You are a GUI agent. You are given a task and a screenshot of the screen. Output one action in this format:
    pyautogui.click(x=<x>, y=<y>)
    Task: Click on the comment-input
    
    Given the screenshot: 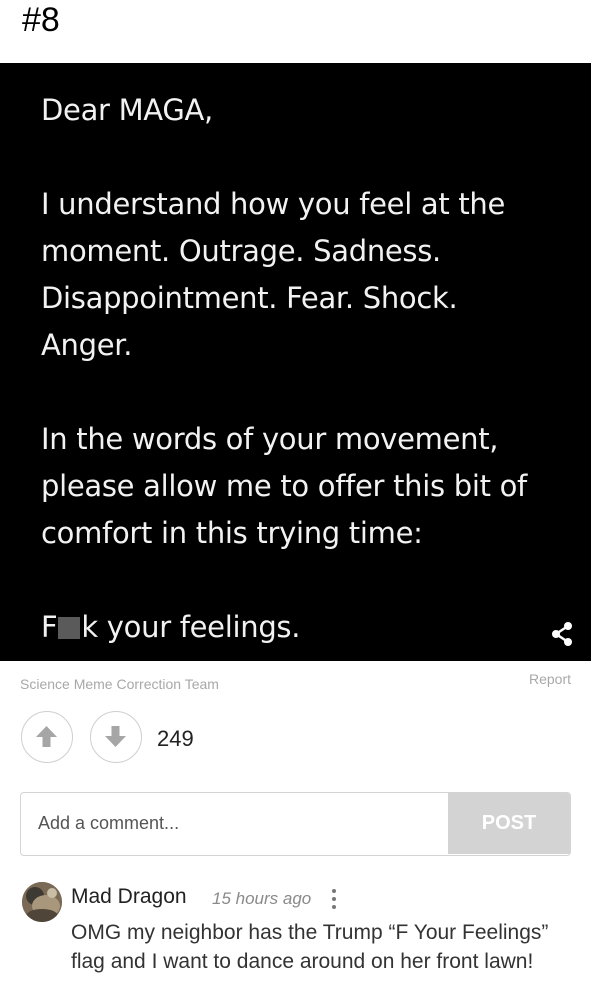 What is the action you would take?
    pyautogui.click(x=235, y=823)
    